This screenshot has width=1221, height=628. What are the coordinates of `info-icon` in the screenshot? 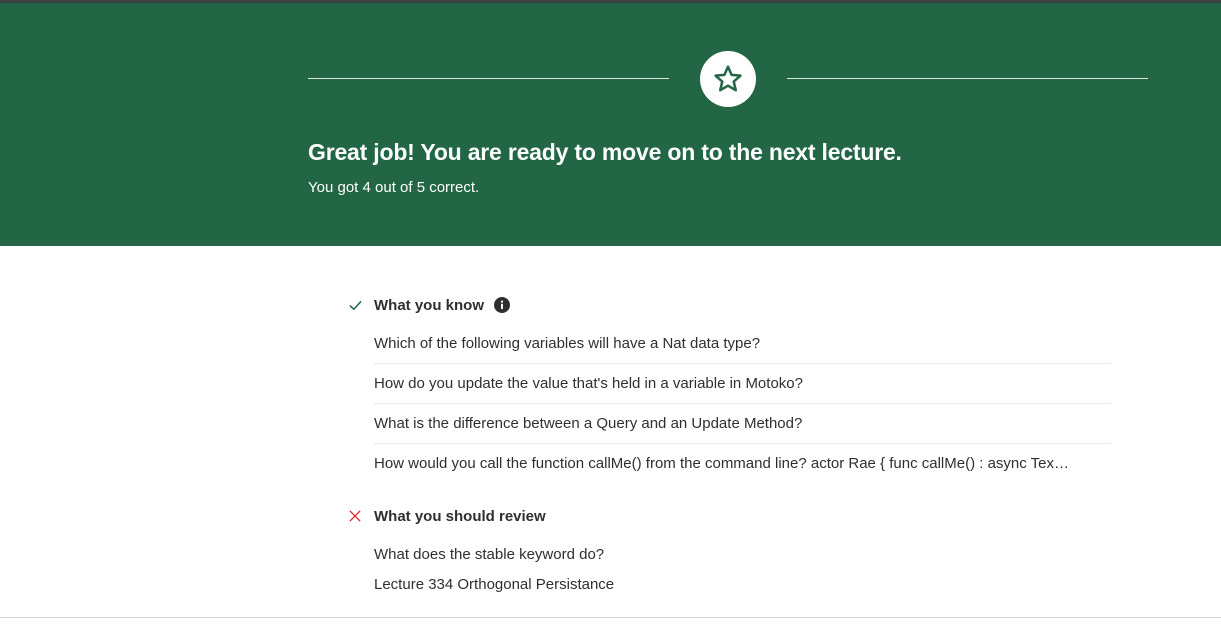 It's located at (502, 305).